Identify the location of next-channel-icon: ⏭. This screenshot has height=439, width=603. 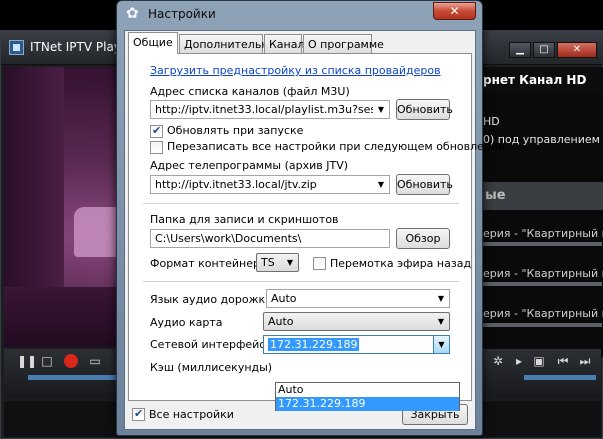
(585, 361).